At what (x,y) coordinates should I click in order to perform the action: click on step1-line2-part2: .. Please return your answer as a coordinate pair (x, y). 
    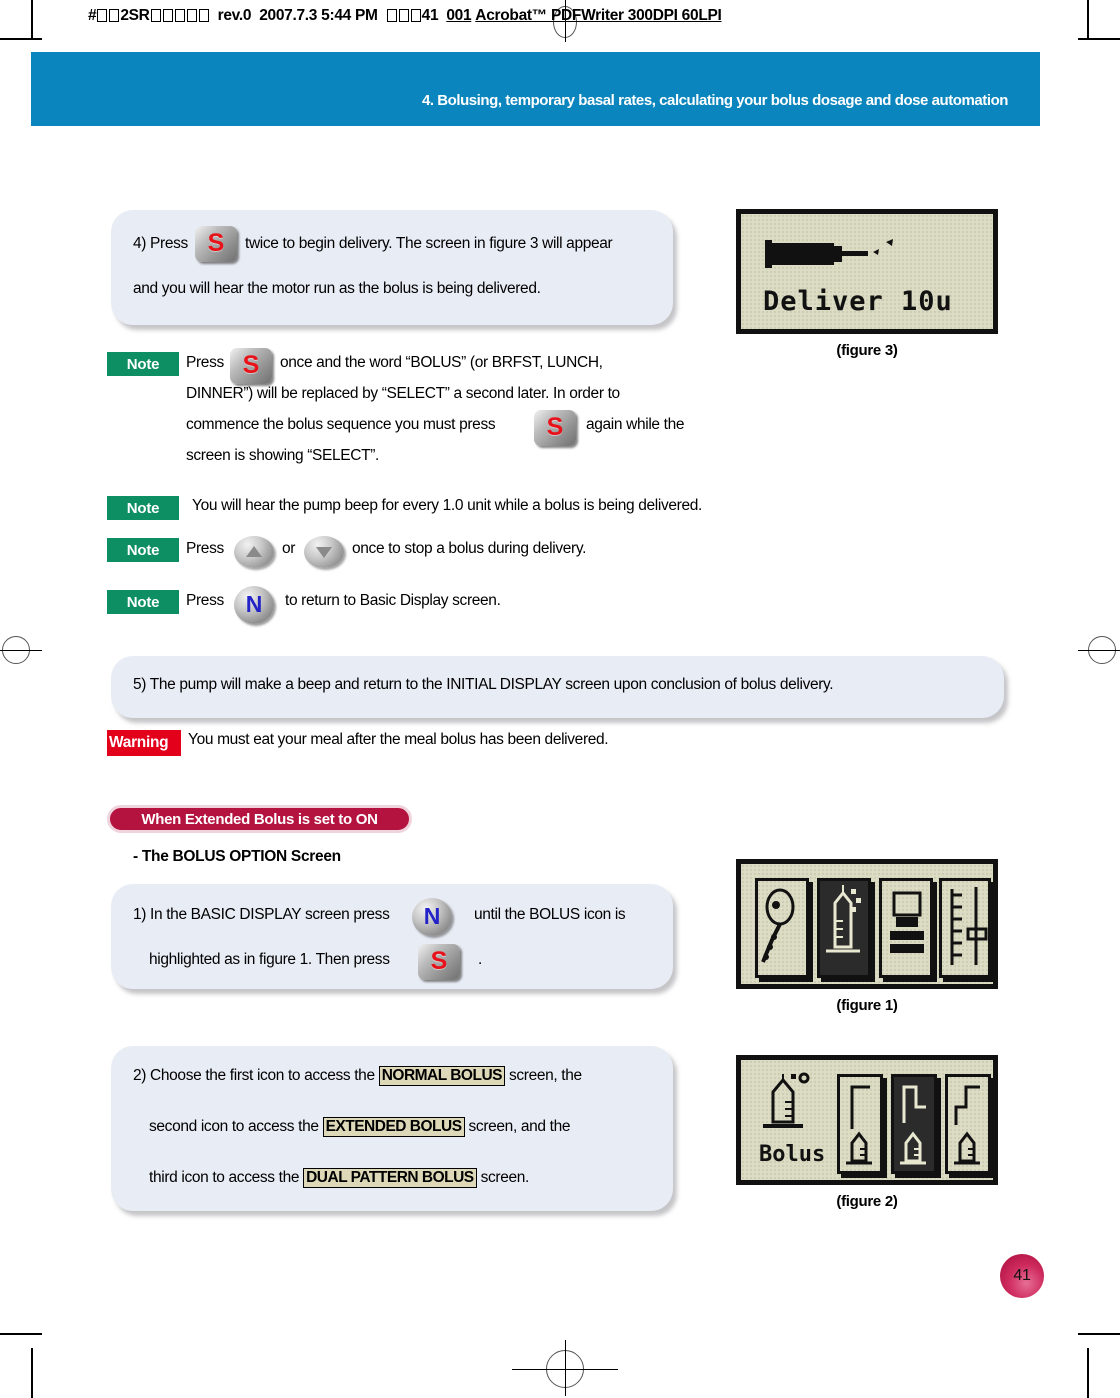
    Looking at the image, I should click on (480, 959).